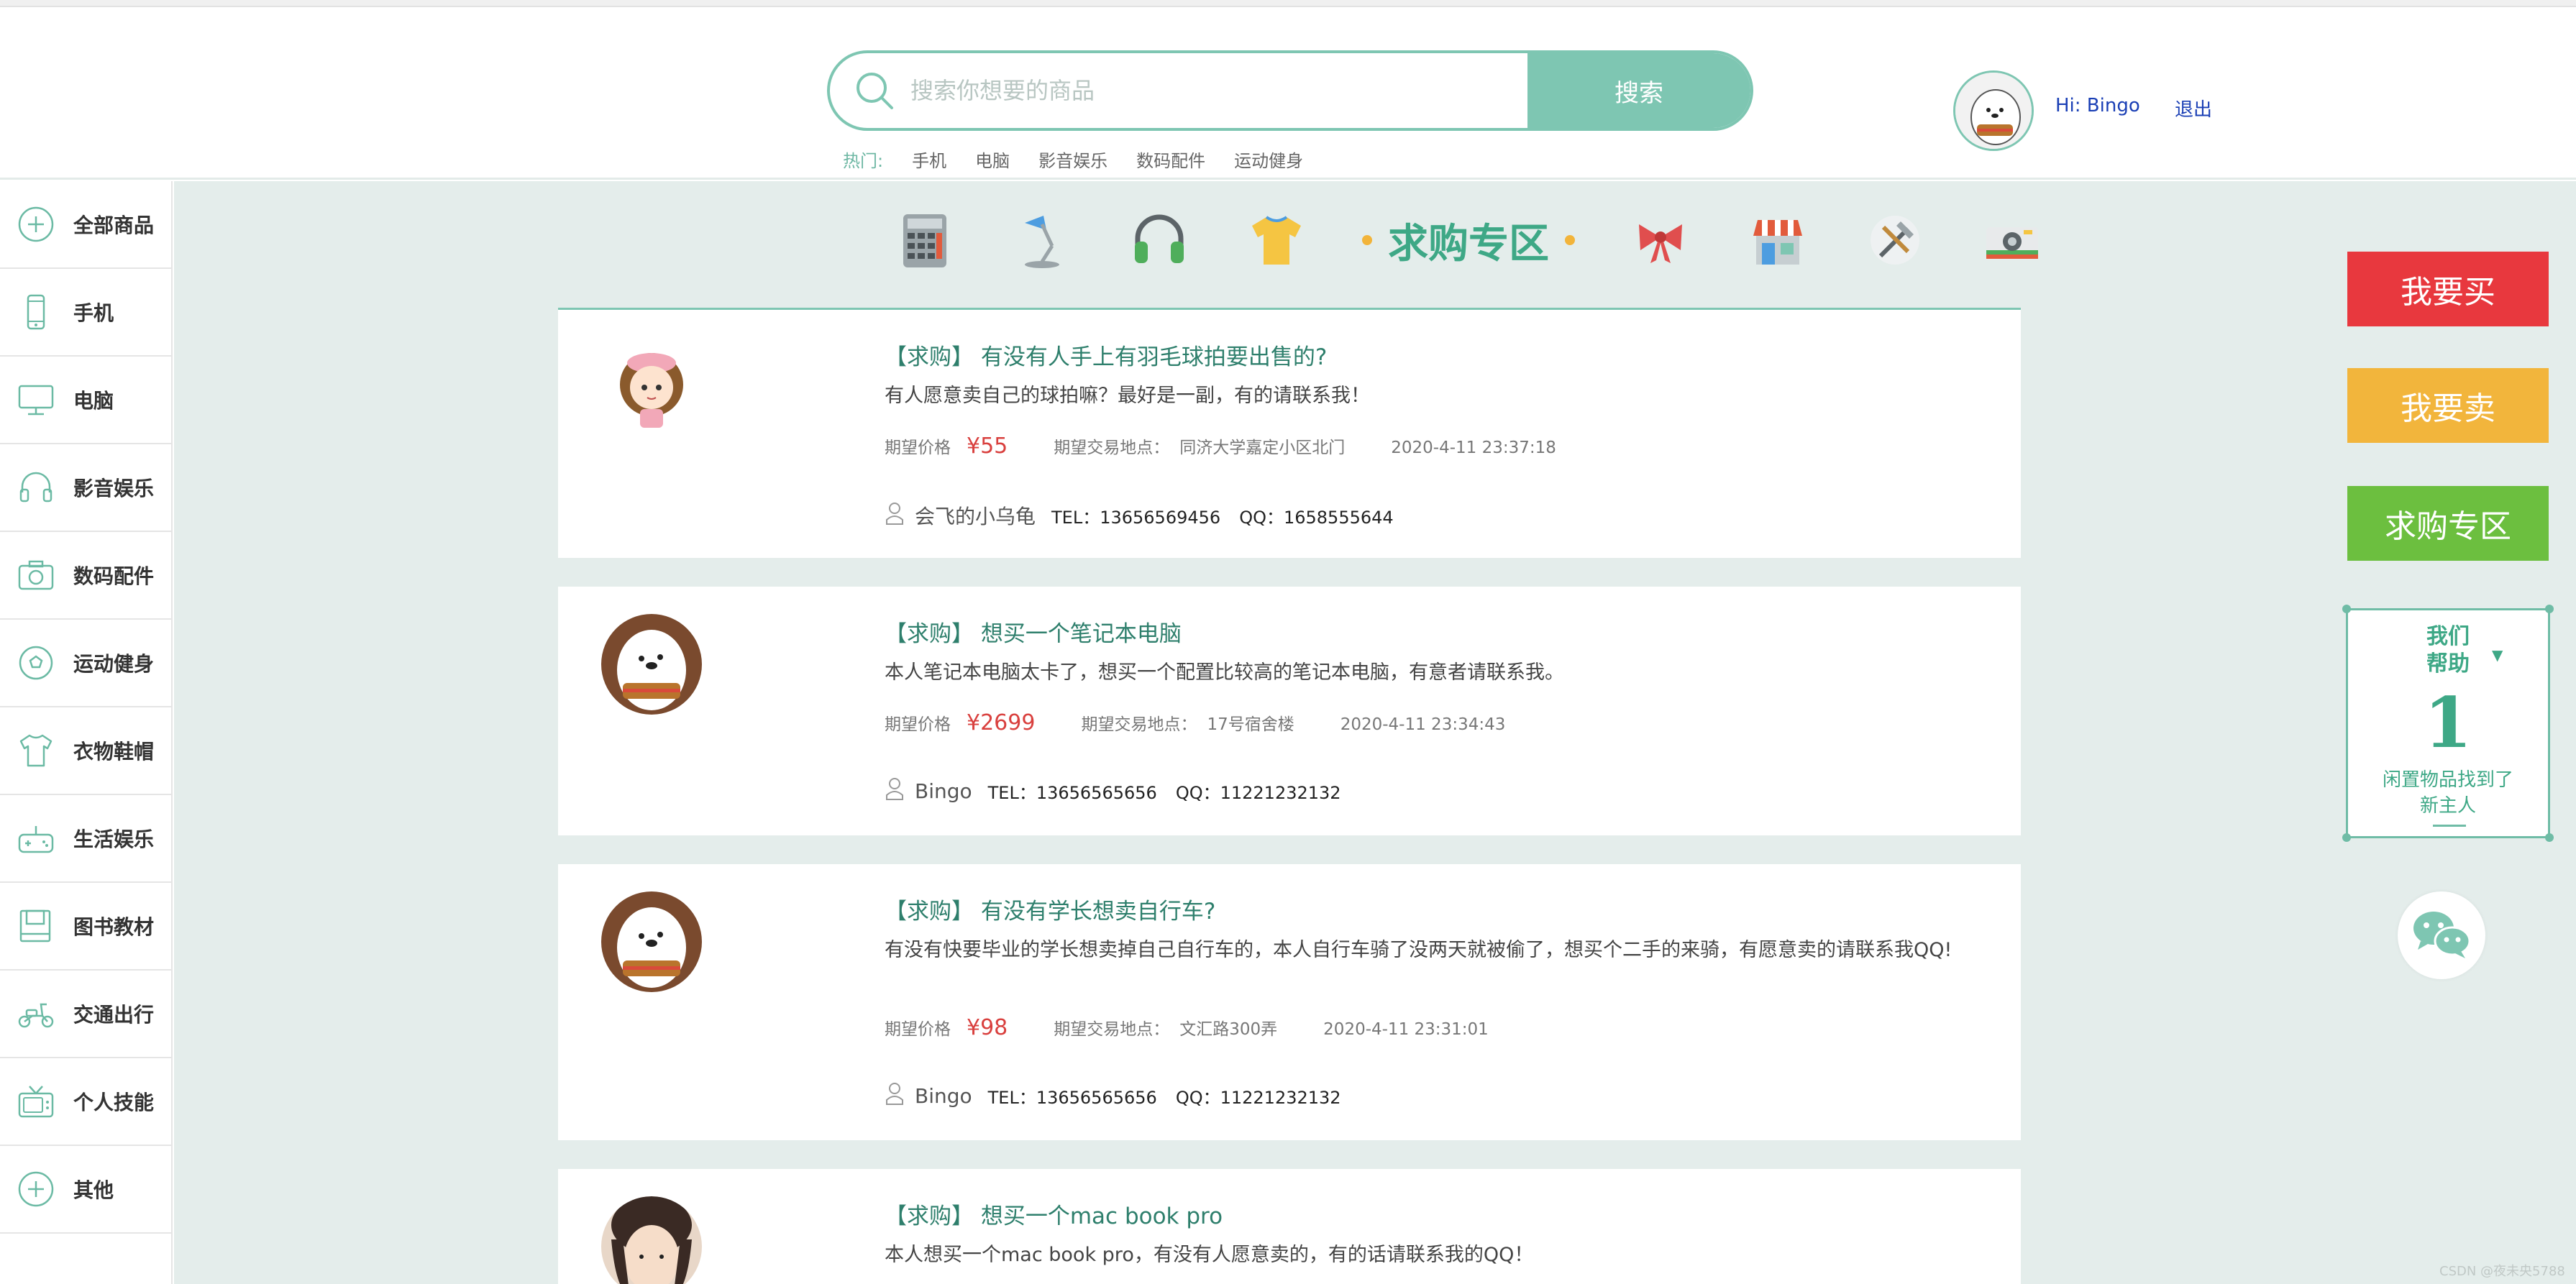 The width and height of the screenshot is (2576, 1284). I want to click on post-title: 【求购】 有没有人手上有羽毛球拍要出售的?, so click(1106, 355).